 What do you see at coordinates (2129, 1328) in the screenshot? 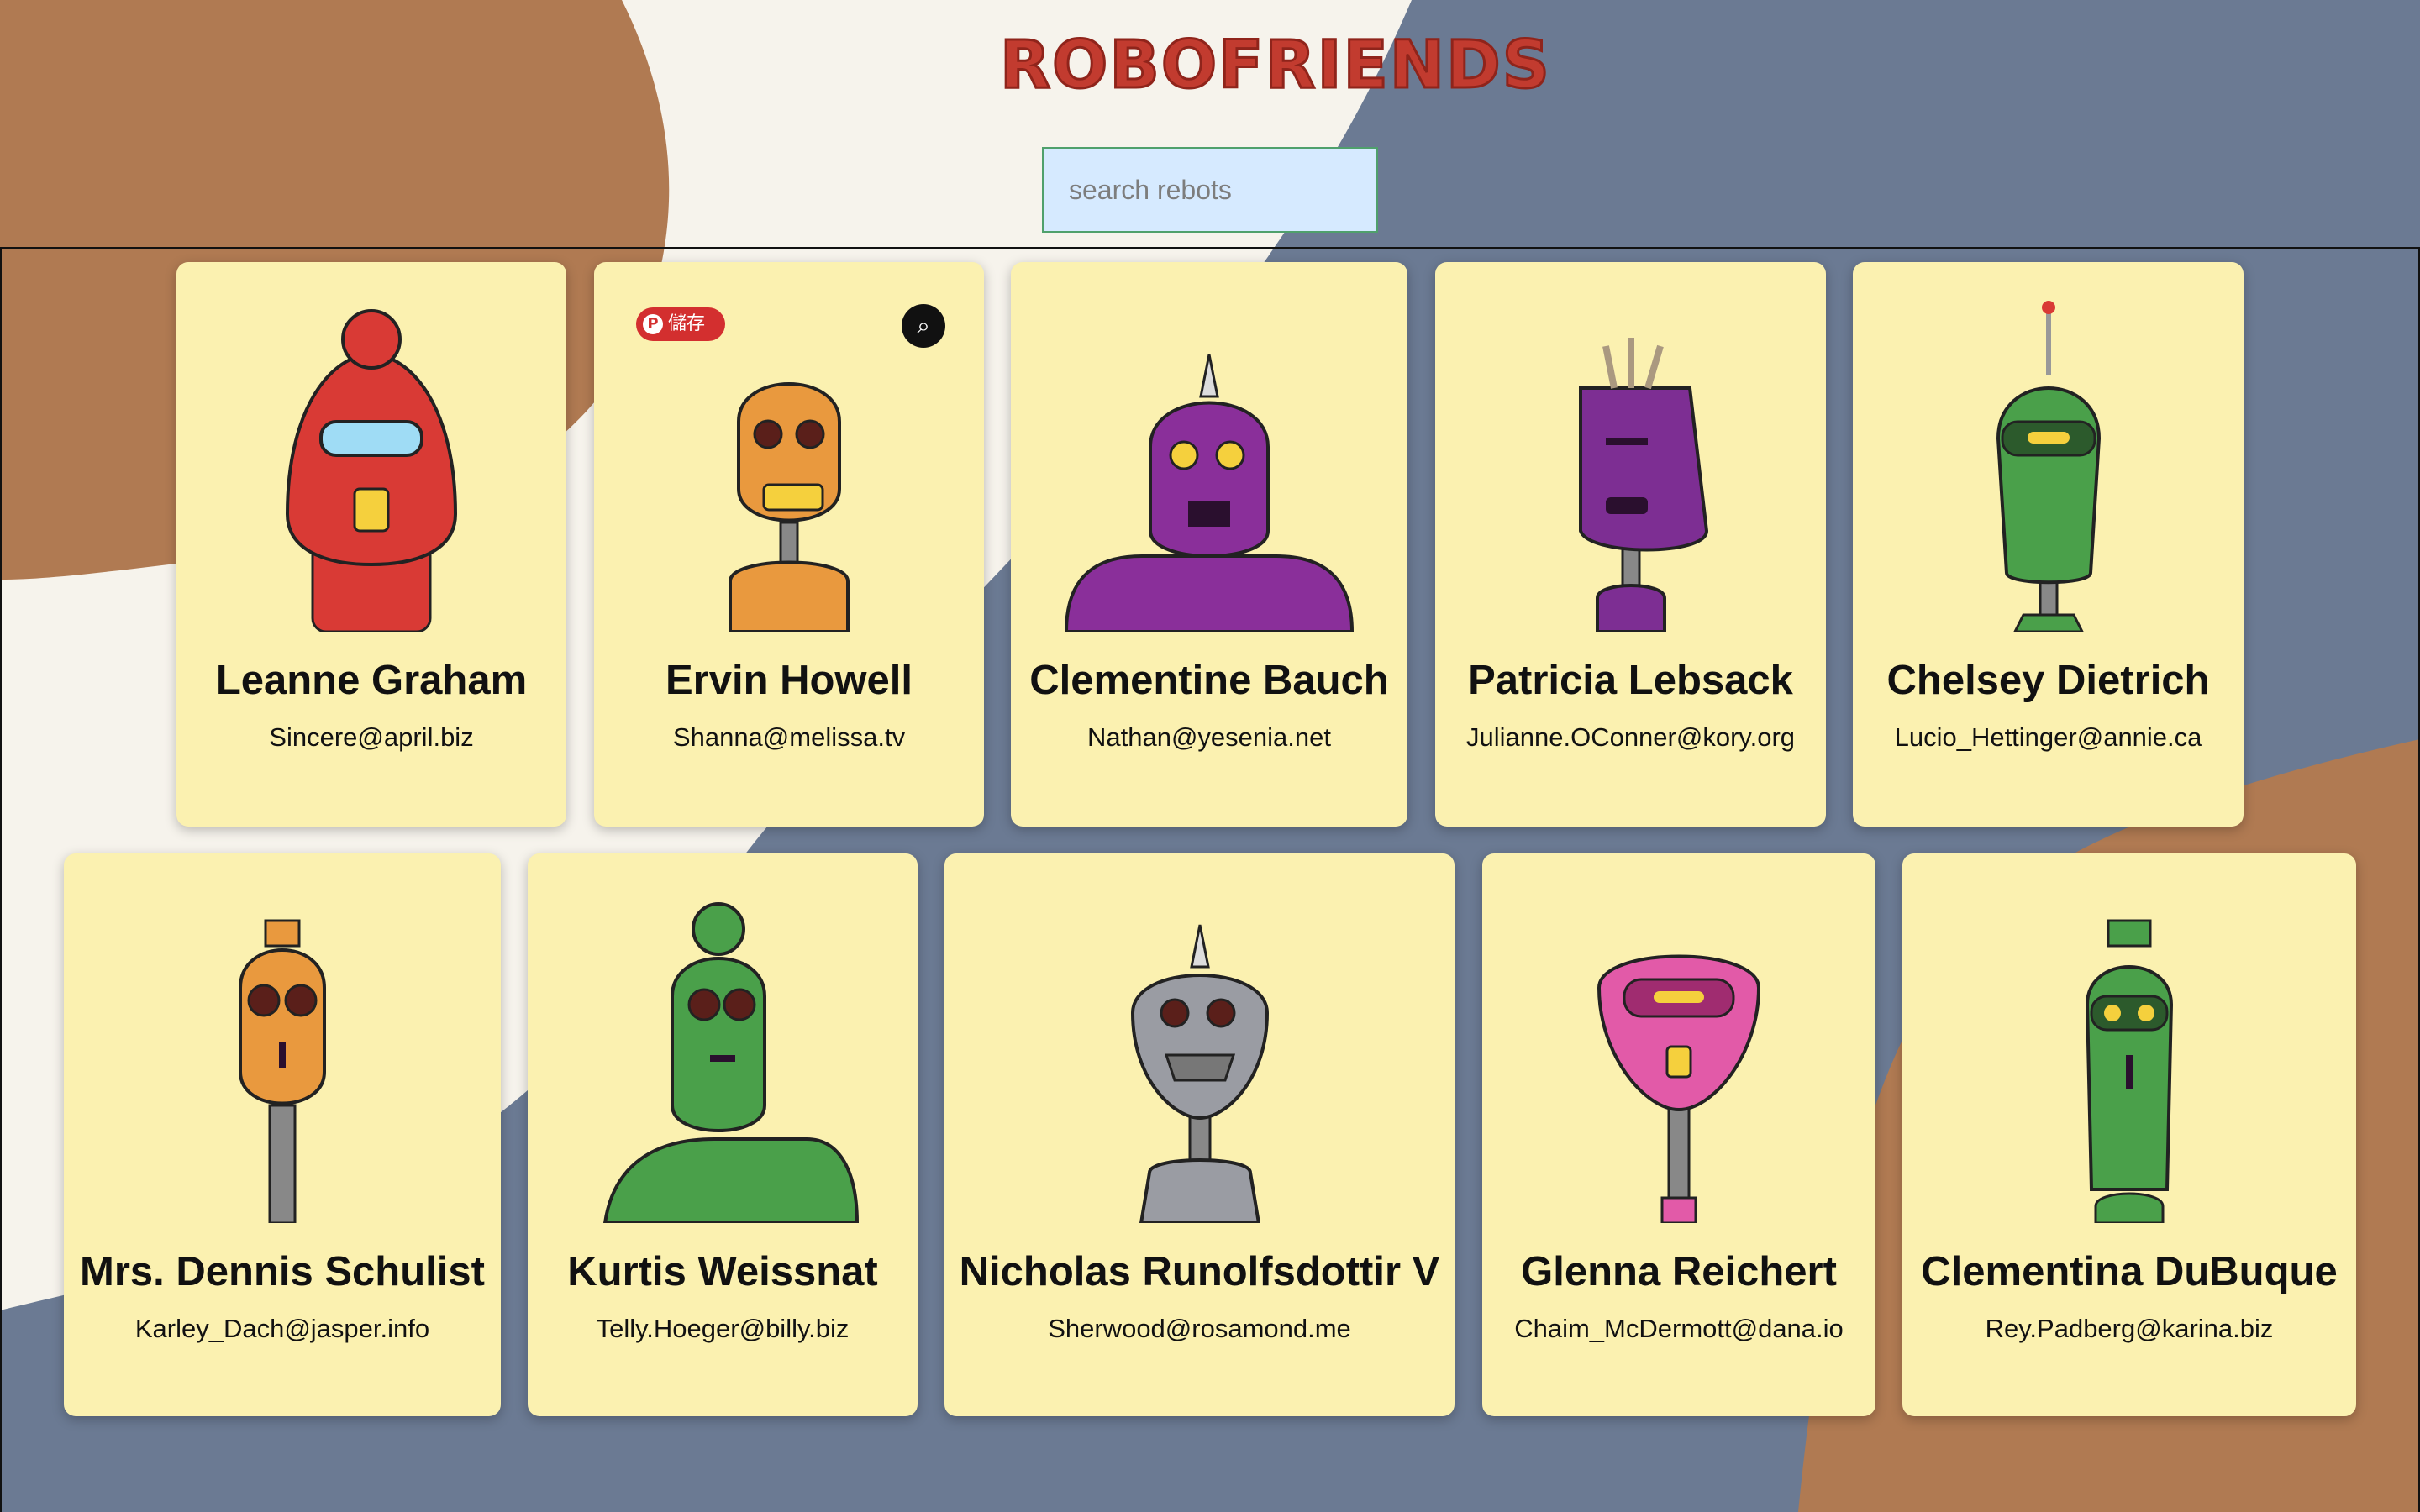
I see `robot-email: Rey.Padberg@karina.biz` at bounding box center [2129, 1328].